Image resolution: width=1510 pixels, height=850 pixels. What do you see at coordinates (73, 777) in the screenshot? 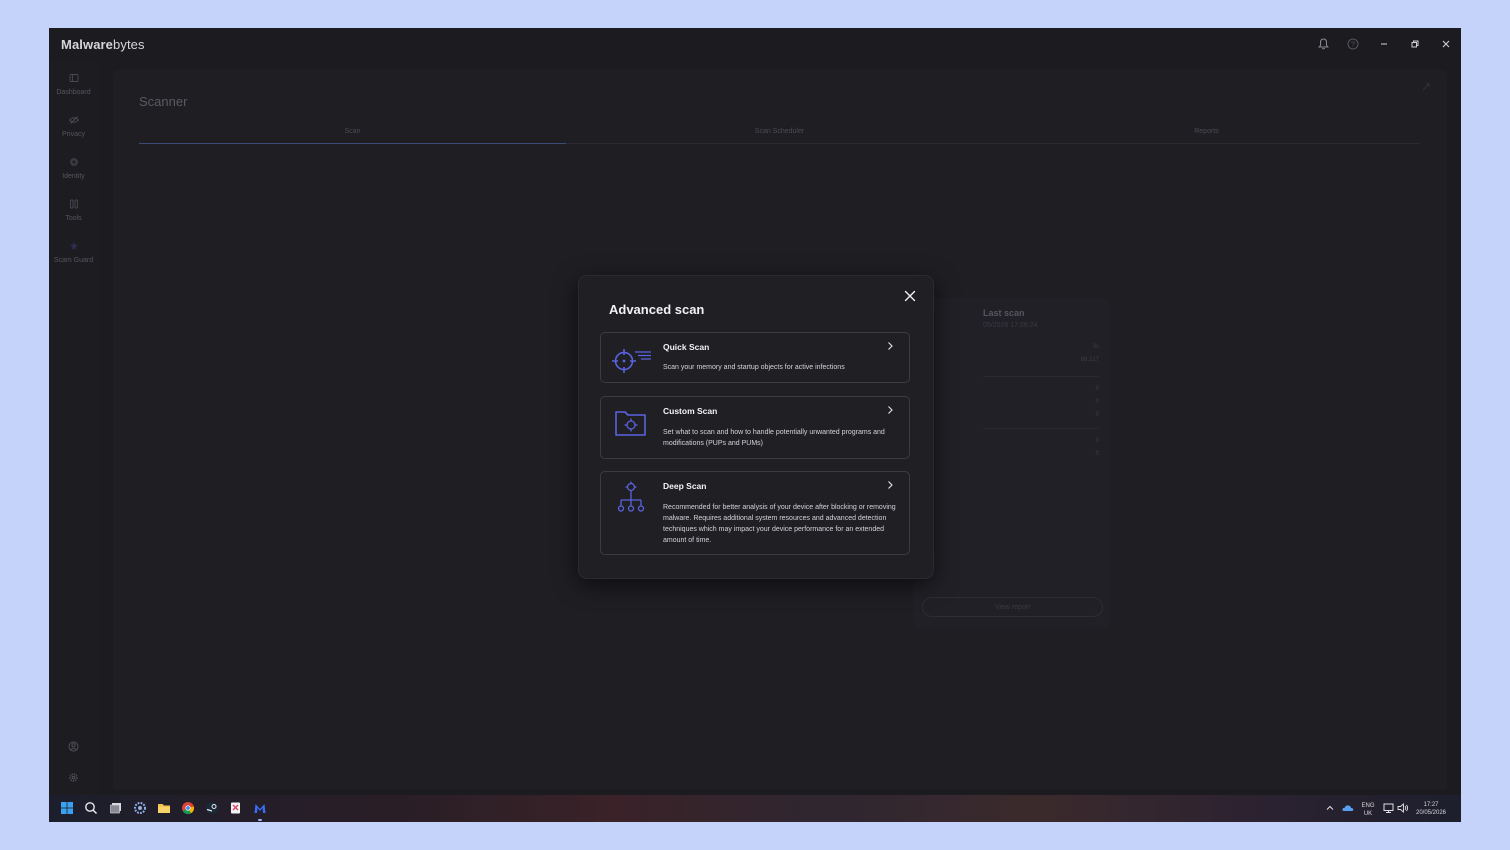
I see `settings-gear-icon` at bounding box center [73, 777].